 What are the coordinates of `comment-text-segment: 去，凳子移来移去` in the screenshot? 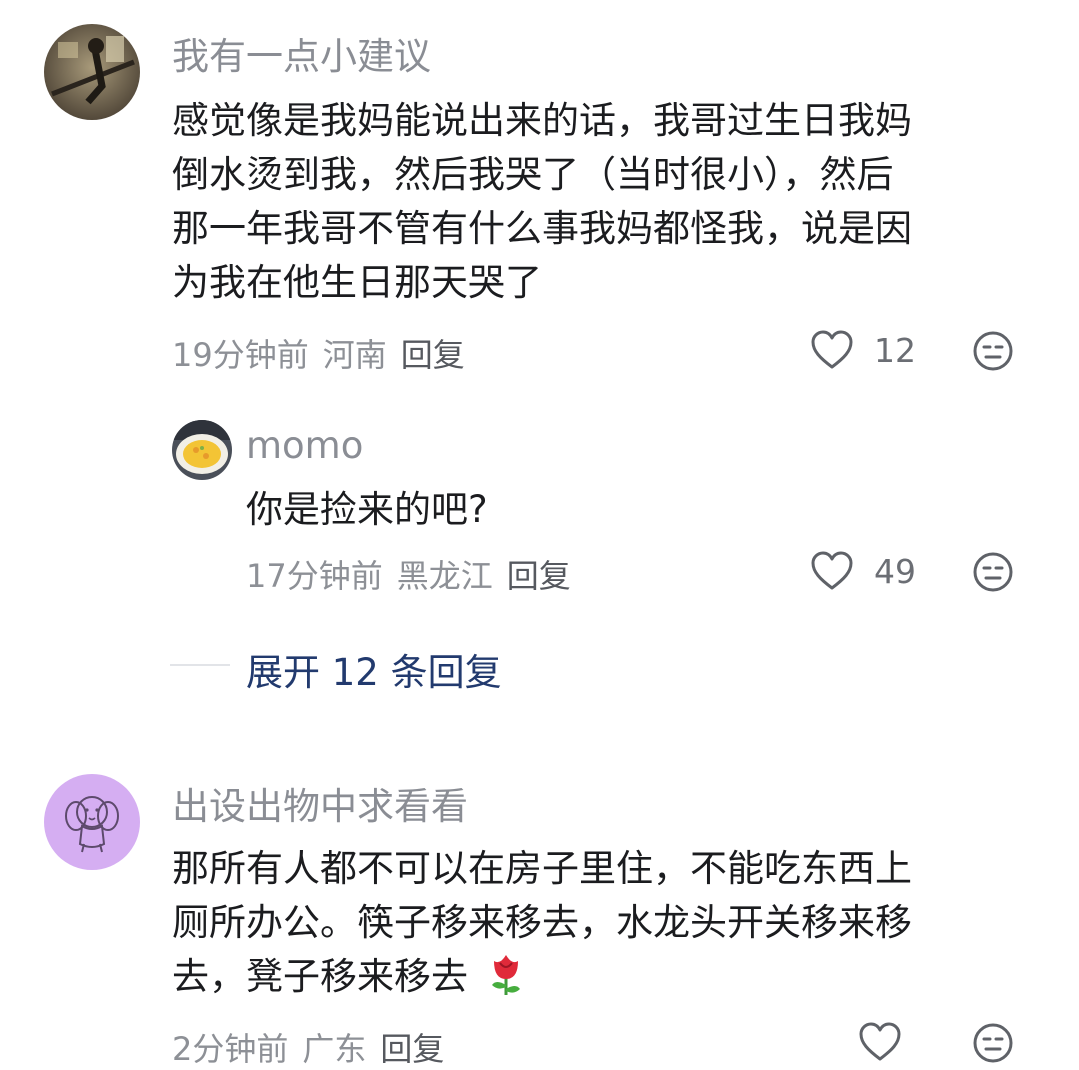 It's located at (320, 976).